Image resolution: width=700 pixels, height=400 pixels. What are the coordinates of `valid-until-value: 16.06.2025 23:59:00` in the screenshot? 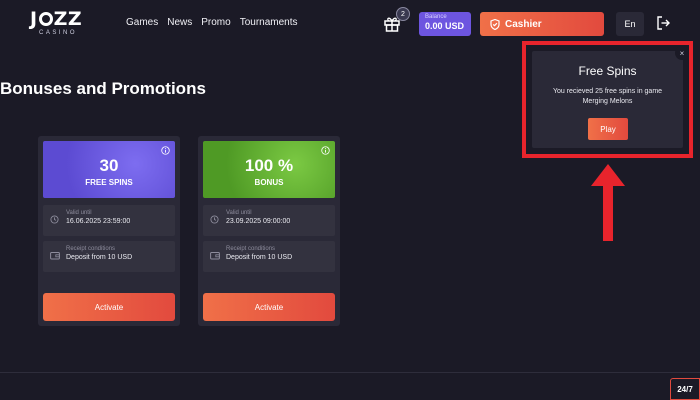 It's located at (98, 221).